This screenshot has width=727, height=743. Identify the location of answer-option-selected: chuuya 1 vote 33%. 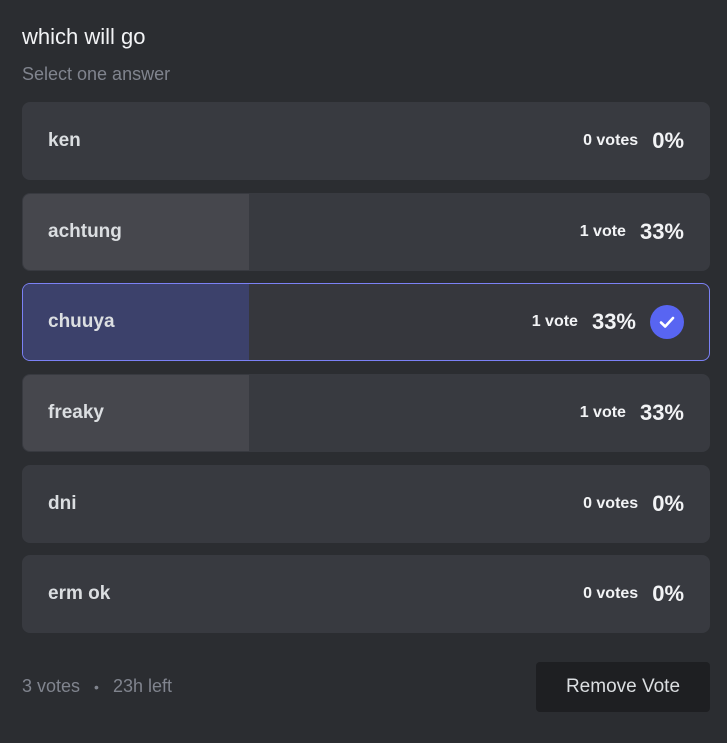
(366, 322).